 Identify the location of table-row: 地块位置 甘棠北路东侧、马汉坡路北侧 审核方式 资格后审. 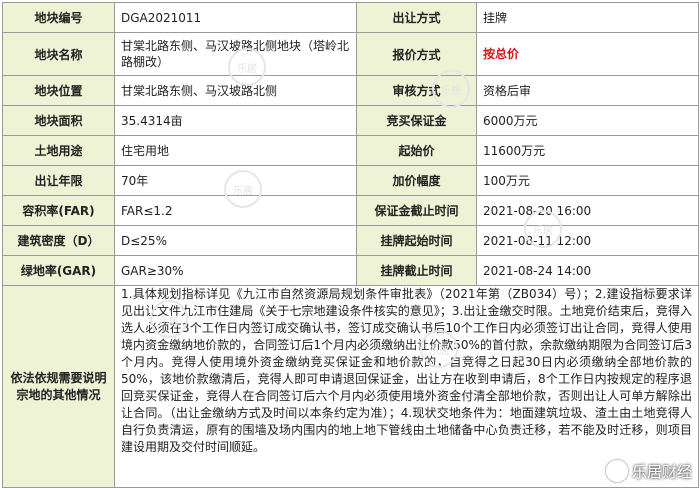
(350, 90).